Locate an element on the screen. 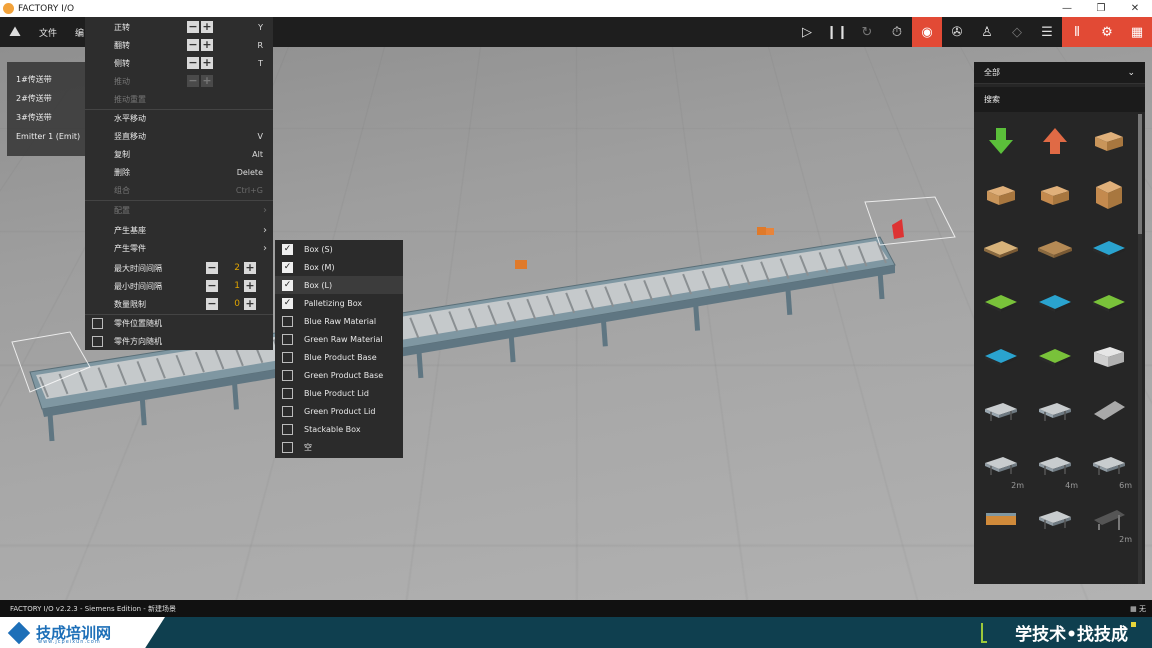 The image size is (1152, 648). random-orientation-checkbox is located at coordinates (97, 341).